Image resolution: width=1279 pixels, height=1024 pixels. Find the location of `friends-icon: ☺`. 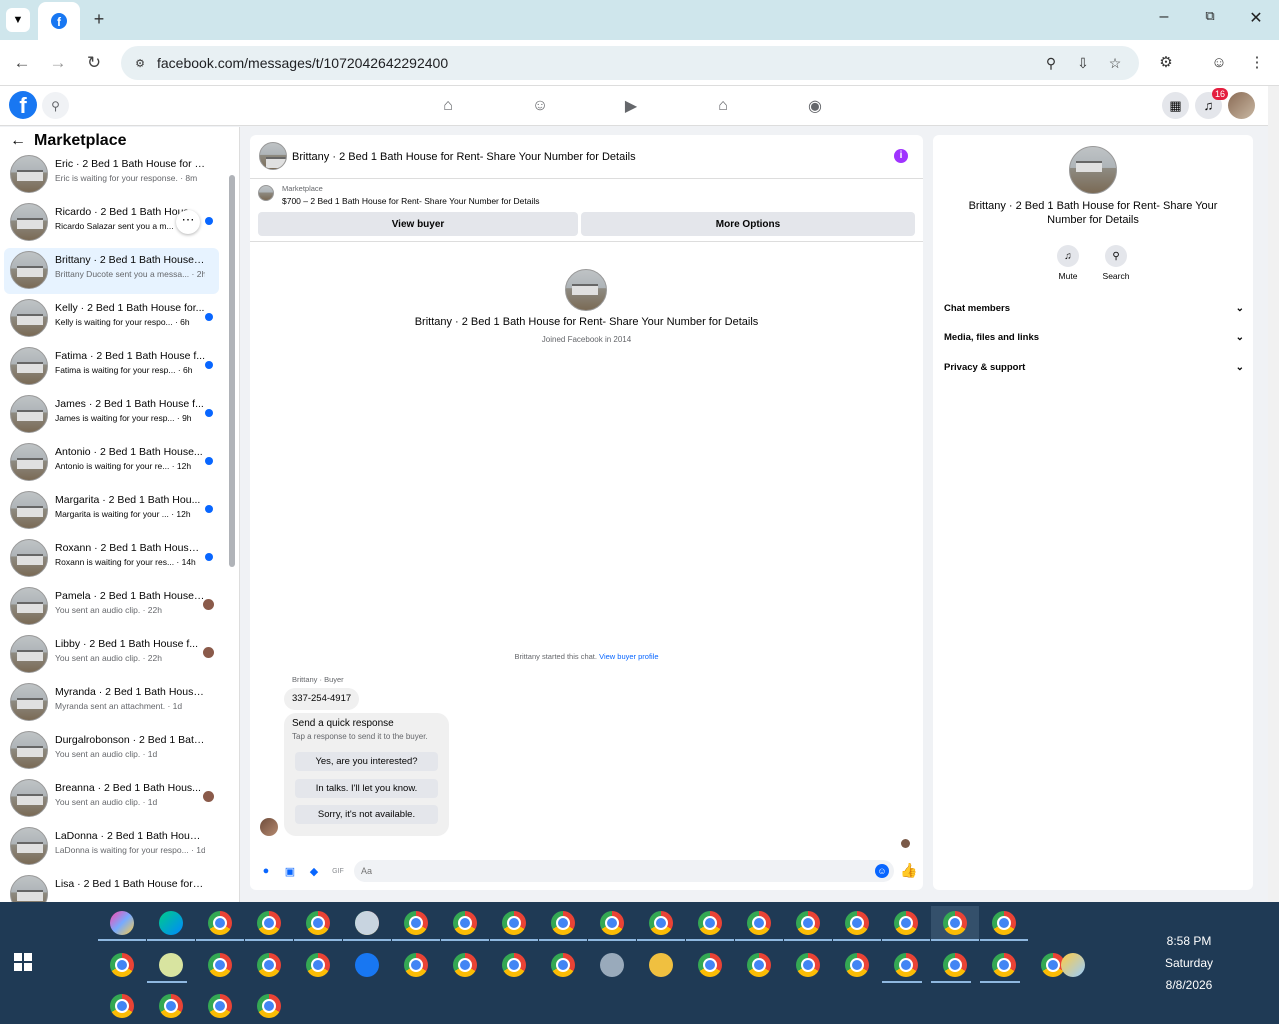

friends-icon: ☺ is located at coordinates (540, 106).